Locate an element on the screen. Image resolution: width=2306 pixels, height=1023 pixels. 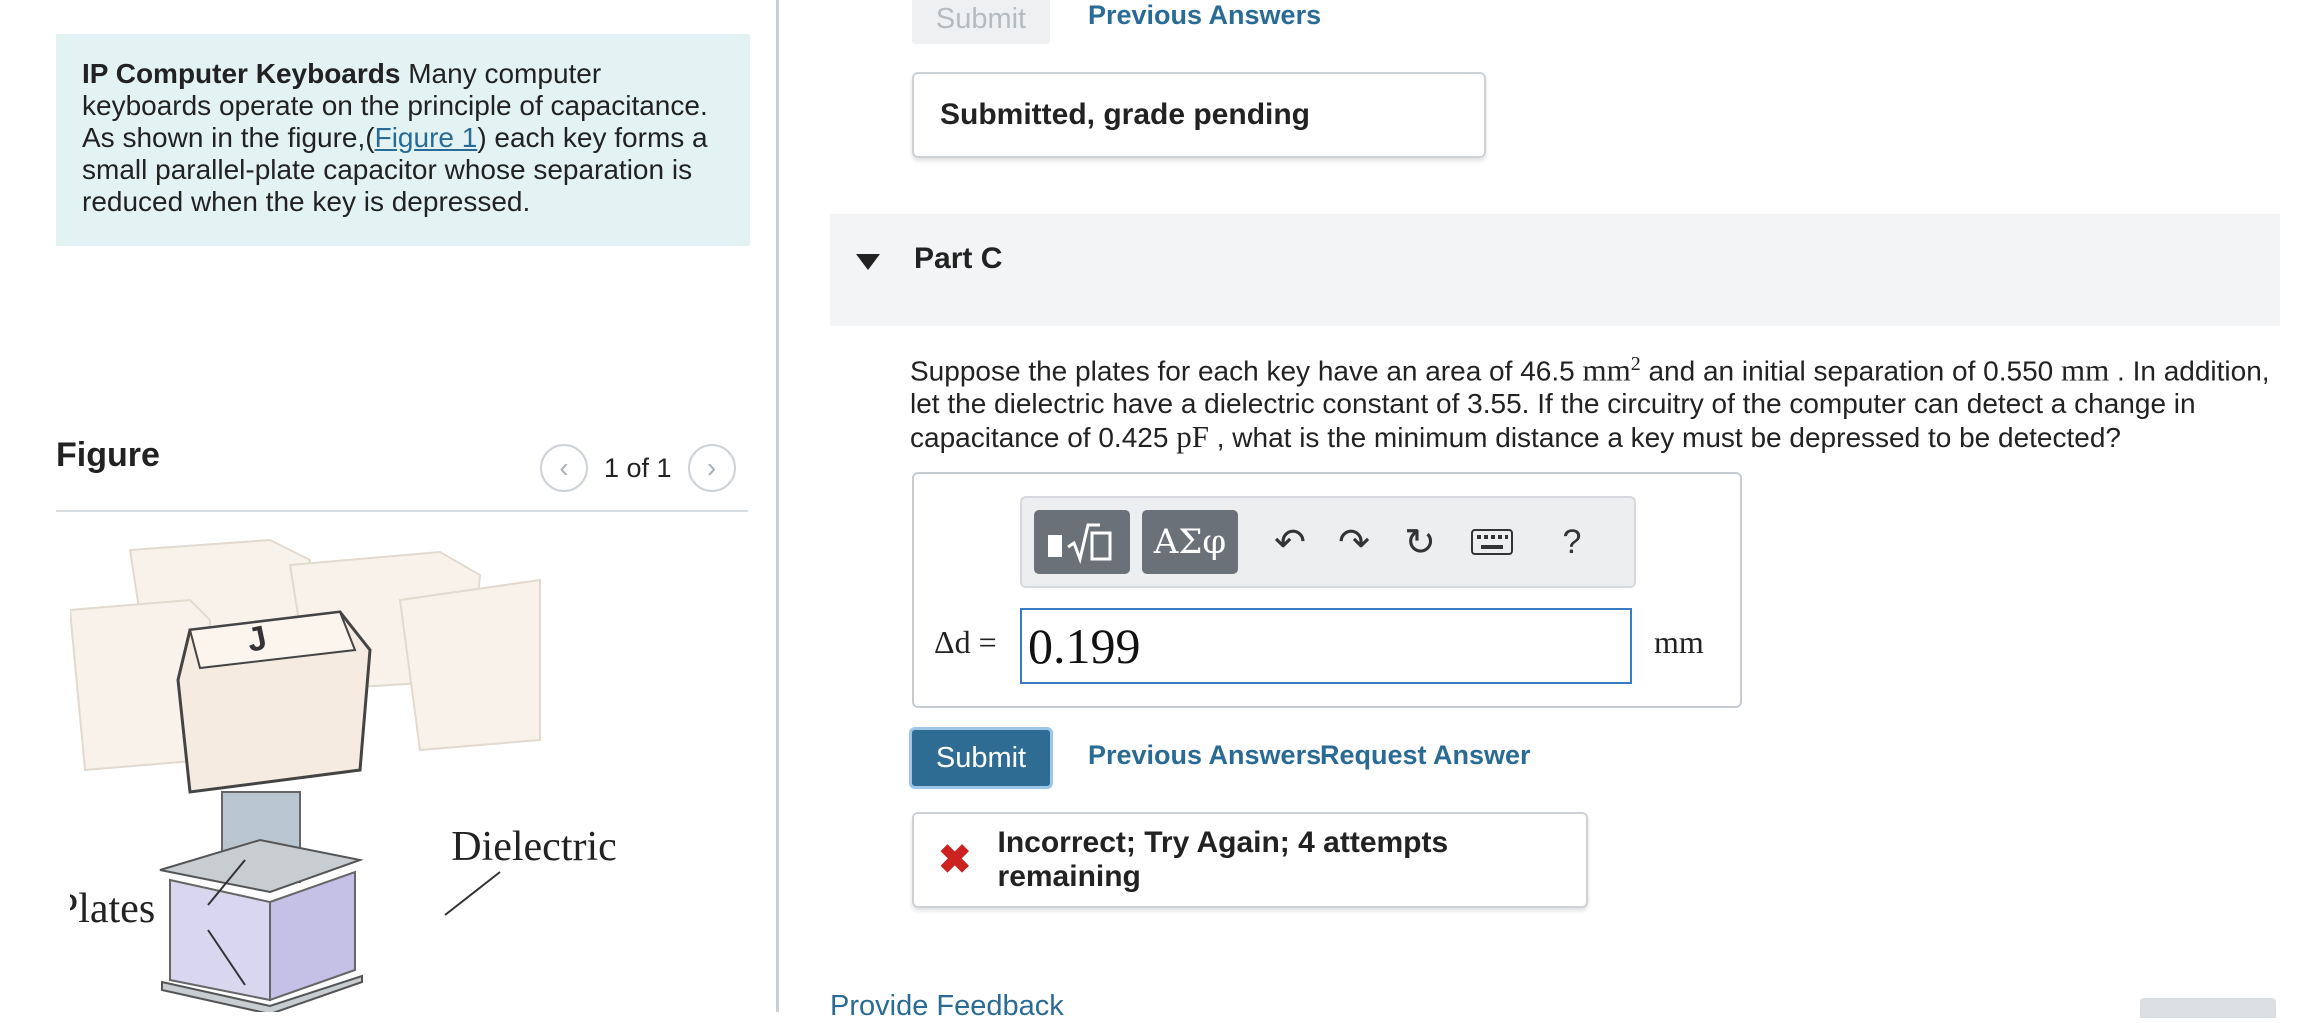
part-c-header: Part C is located at coordinates (1555, 270).